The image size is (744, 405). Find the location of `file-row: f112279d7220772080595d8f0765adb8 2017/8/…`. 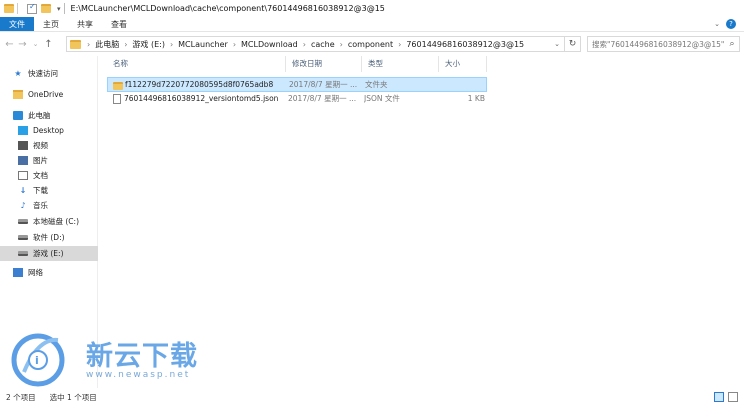

file-row: f112279d7220772080595d8f0765adb8 2017/8/… is located at coordinates (297, 84).